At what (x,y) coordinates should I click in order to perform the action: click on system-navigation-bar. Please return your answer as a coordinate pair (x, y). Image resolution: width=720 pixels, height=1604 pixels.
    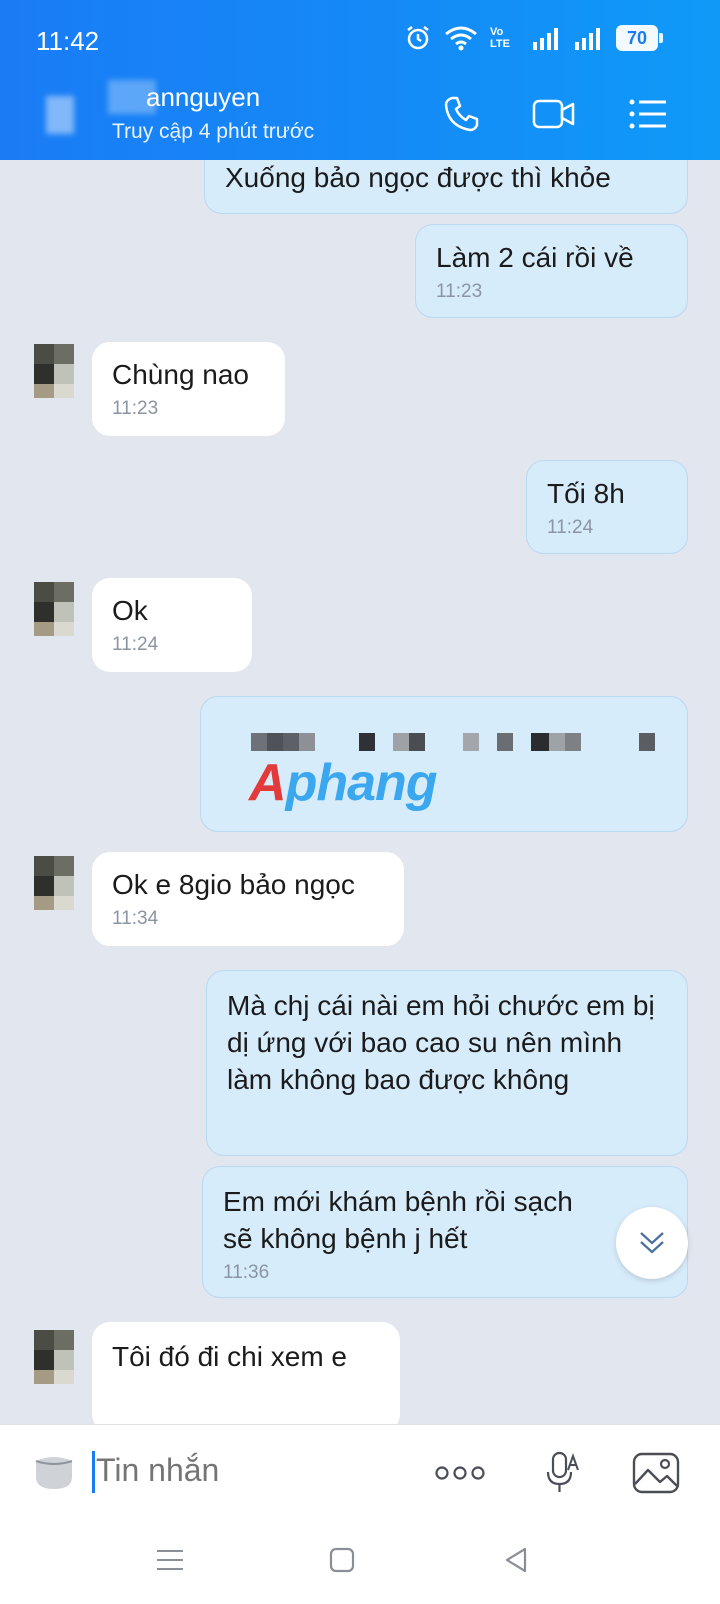
    Looking at the image, I should click on (360, 1560).